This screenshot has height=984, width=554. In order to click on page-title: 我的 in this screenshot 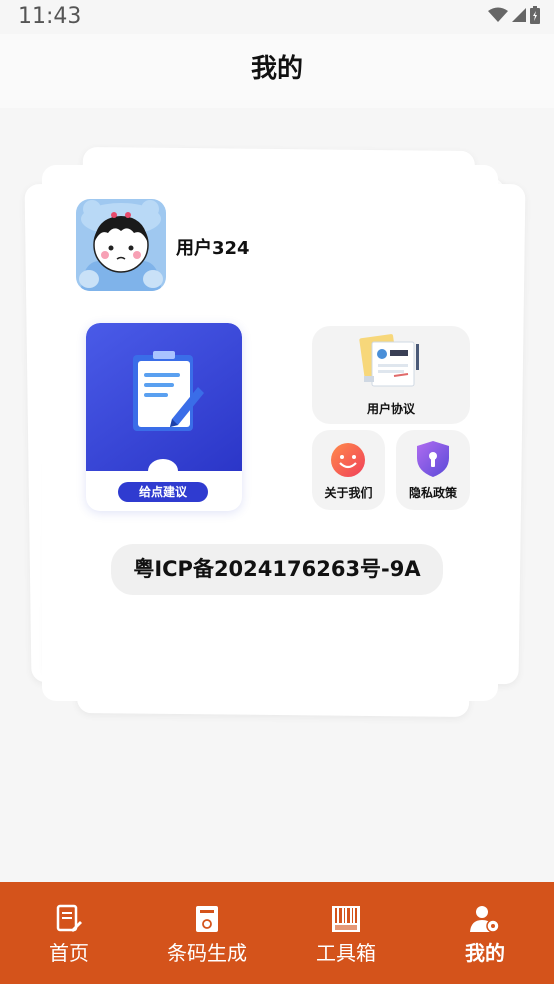, I will do `click(276, 69)`.